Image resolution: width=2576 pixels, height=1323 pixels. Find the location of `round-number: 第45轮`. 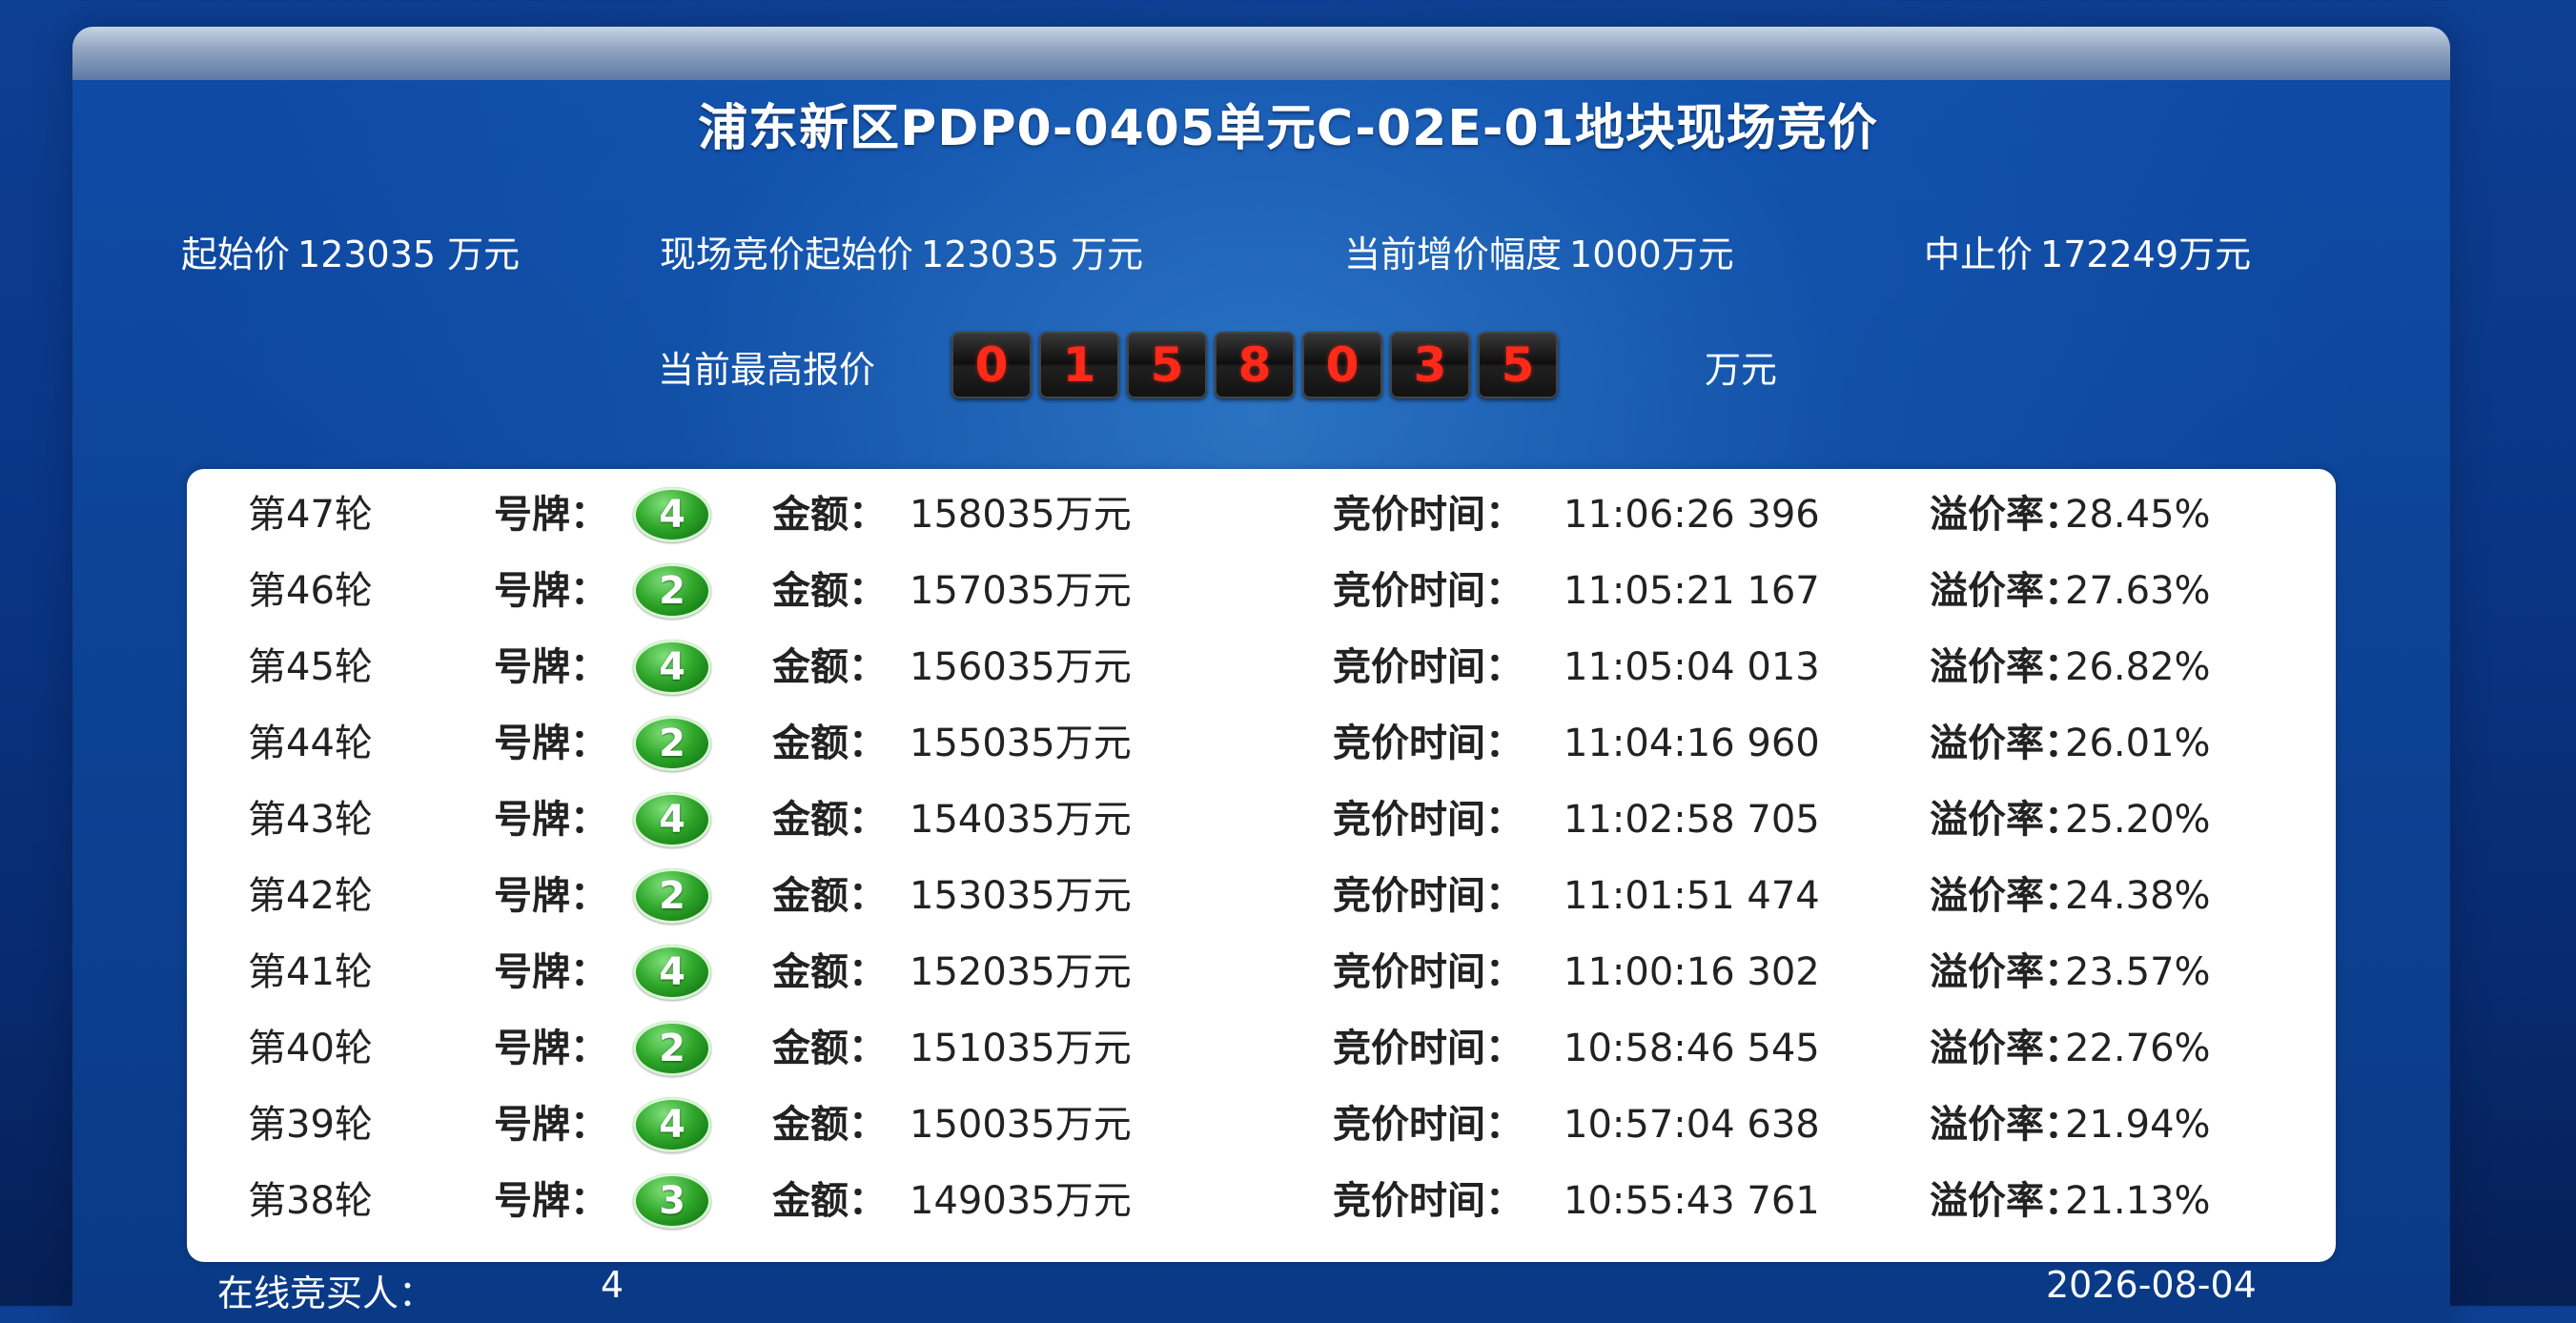

round-number: 第45轮 is located at coordinates (311, 667).